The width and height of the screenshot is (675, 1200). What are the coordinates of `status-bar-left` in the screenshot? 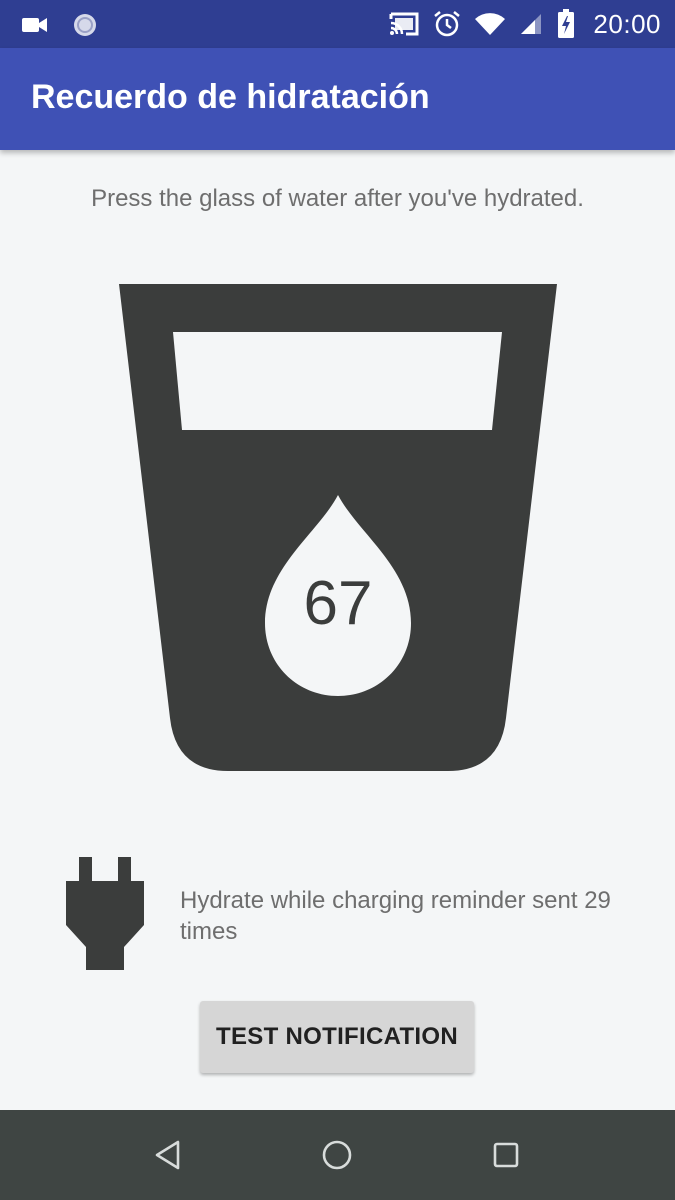 It's located at (60, 25).